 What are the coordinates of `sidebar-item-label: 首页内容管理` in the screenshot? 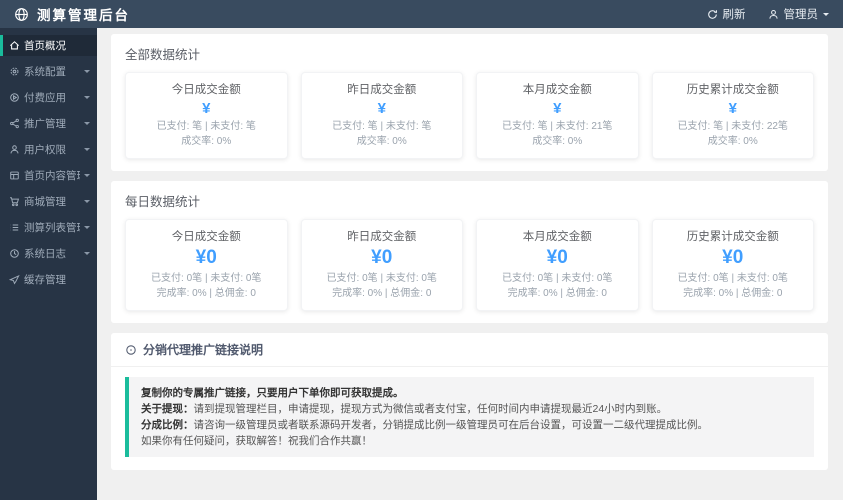 It's located at (52, 176).